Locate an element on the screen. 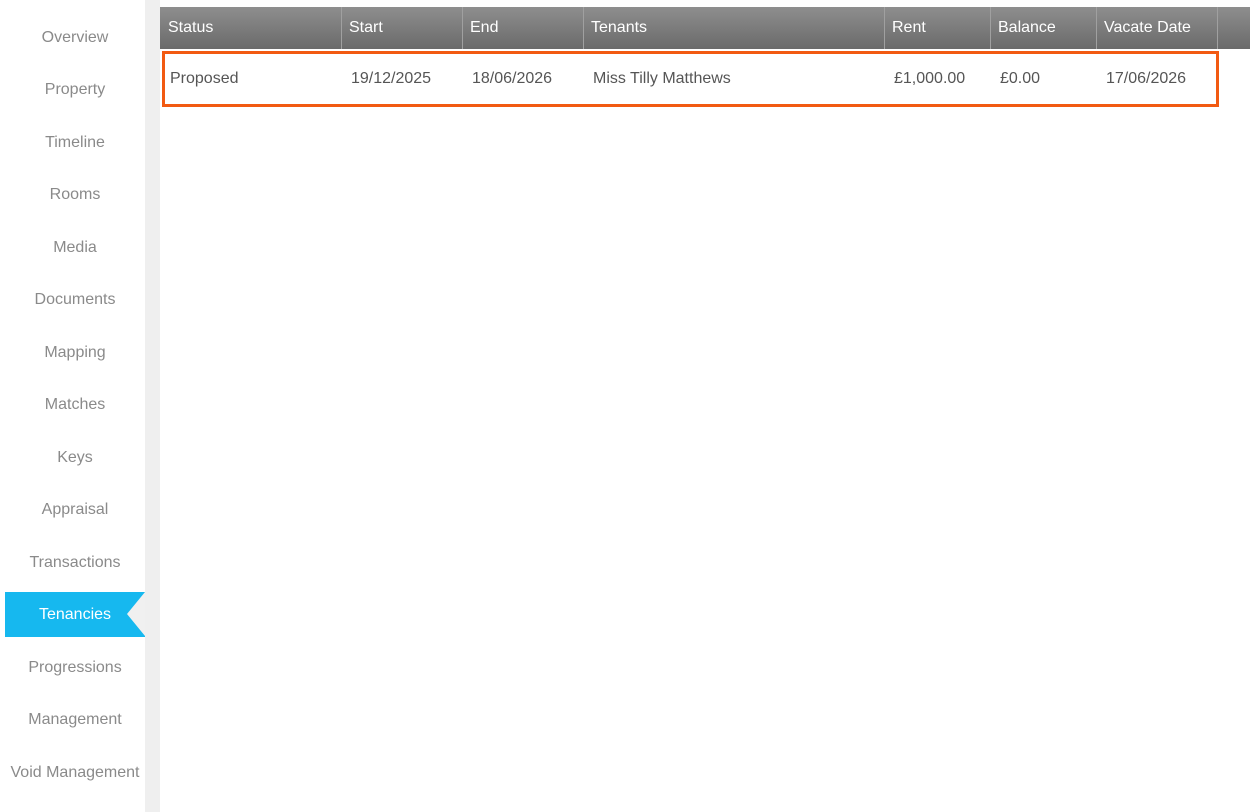 The height and width of the screenshot is (812, 1250). sidebar-item-label: Void Management is located at coordinates (75, 772).